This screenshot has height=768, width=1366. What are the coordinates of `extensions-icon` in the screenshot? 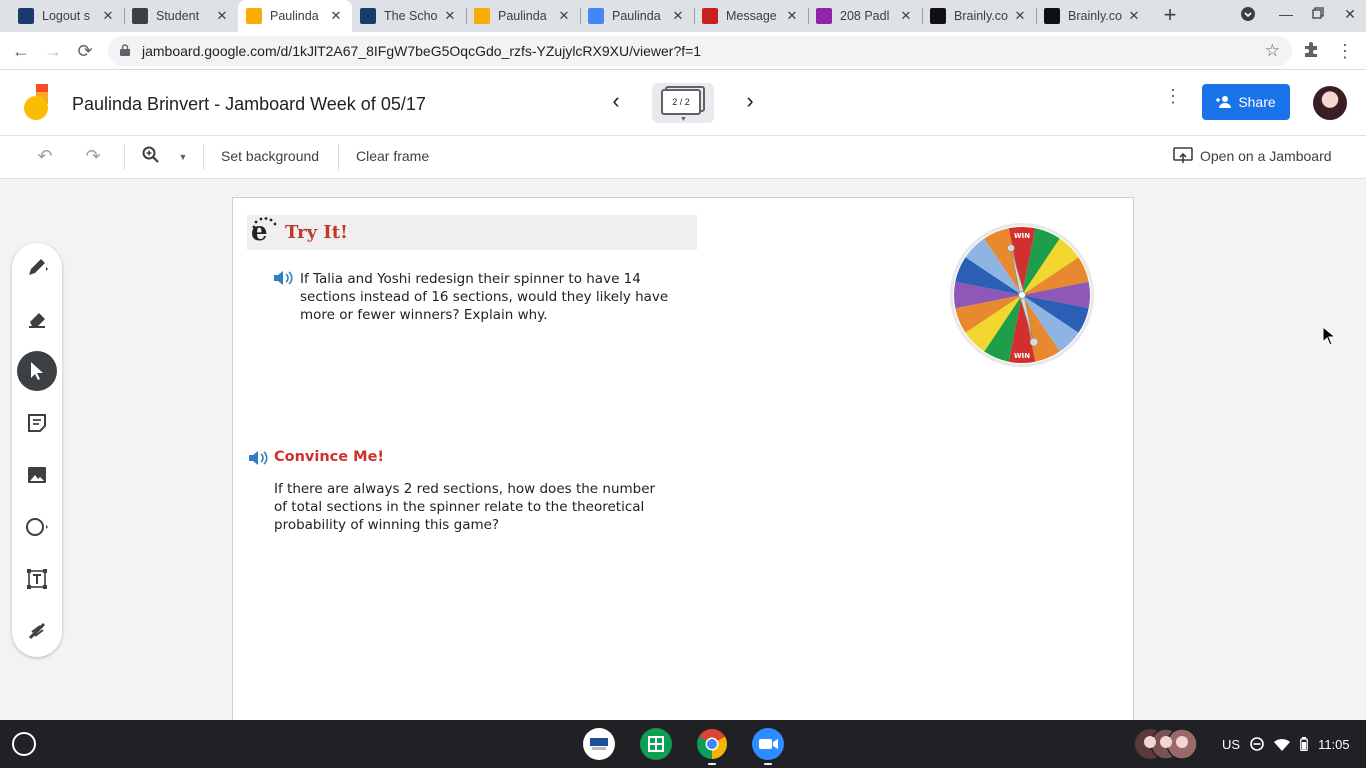 It's located at (1311, 51).